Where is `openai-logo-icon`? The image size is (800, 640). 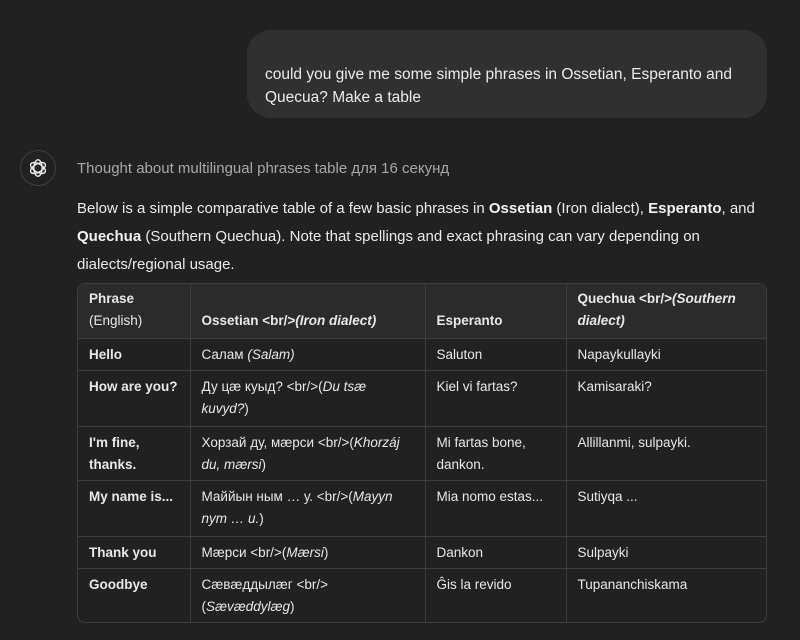 openai-logo-icon is located at coordinates (38, 168).